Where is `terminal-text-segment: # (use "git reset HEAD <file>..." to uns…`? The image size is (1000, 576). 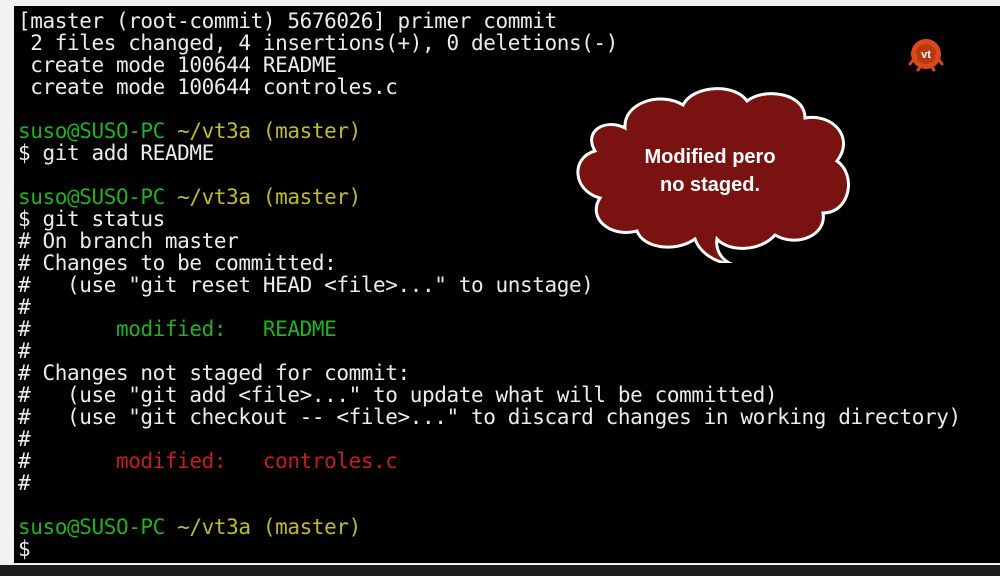
terminal-text-segment: # (use "git reset HEAD <file>..." to uns… is located at coordinates (306, 285).